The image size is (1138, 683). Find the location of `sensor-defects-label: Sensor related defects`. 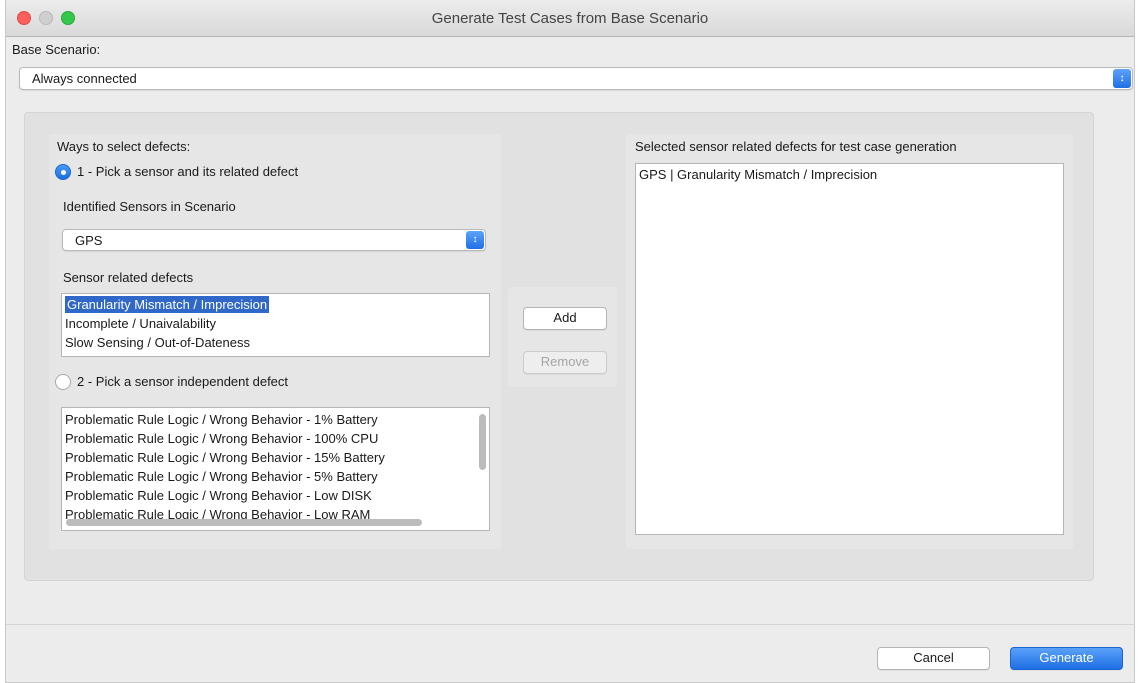

sensor-defects-label: Sensor related defects is located at coordinates (128, 277).